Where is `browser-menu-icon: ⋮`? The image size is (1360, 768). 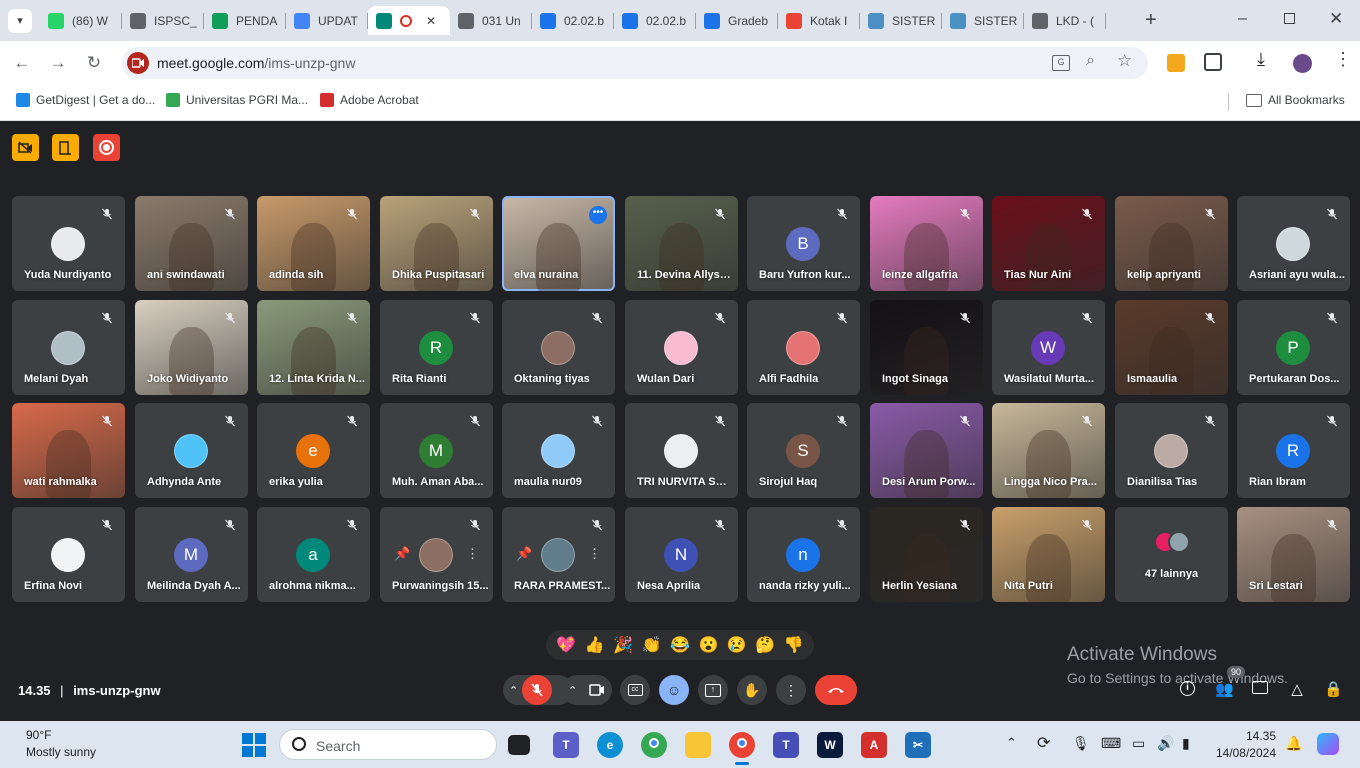
browser-menu-icon: ⋮ is located at coordinates (1343, 59).